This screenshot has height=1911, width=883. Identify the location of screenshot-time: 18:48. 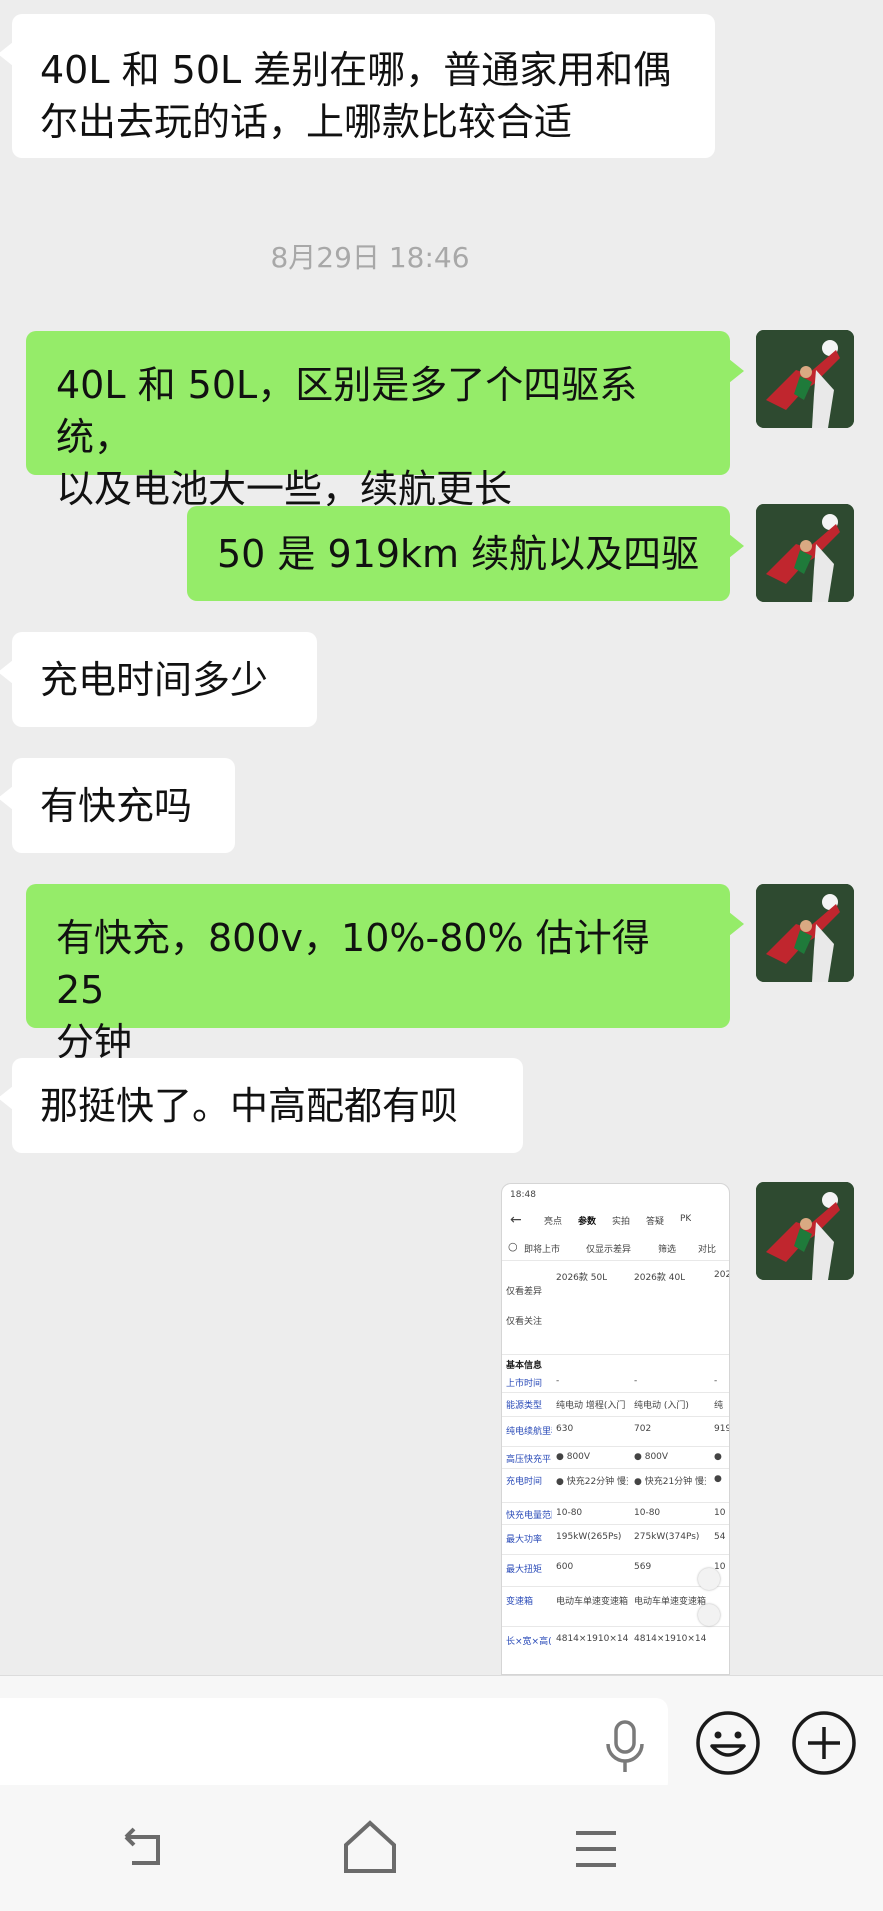
(523, 1195).